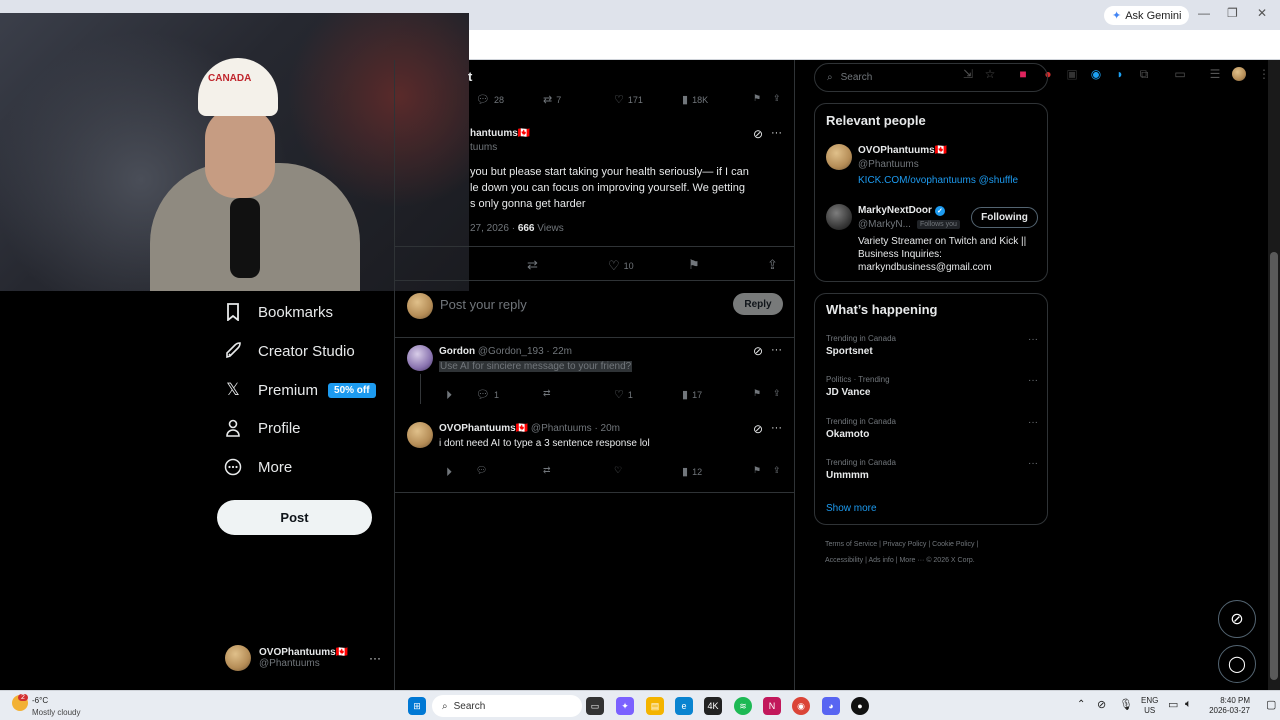 This screenshot has width=1280, height=720. I want to click on account-more-icon: ···, so click(375, 658).